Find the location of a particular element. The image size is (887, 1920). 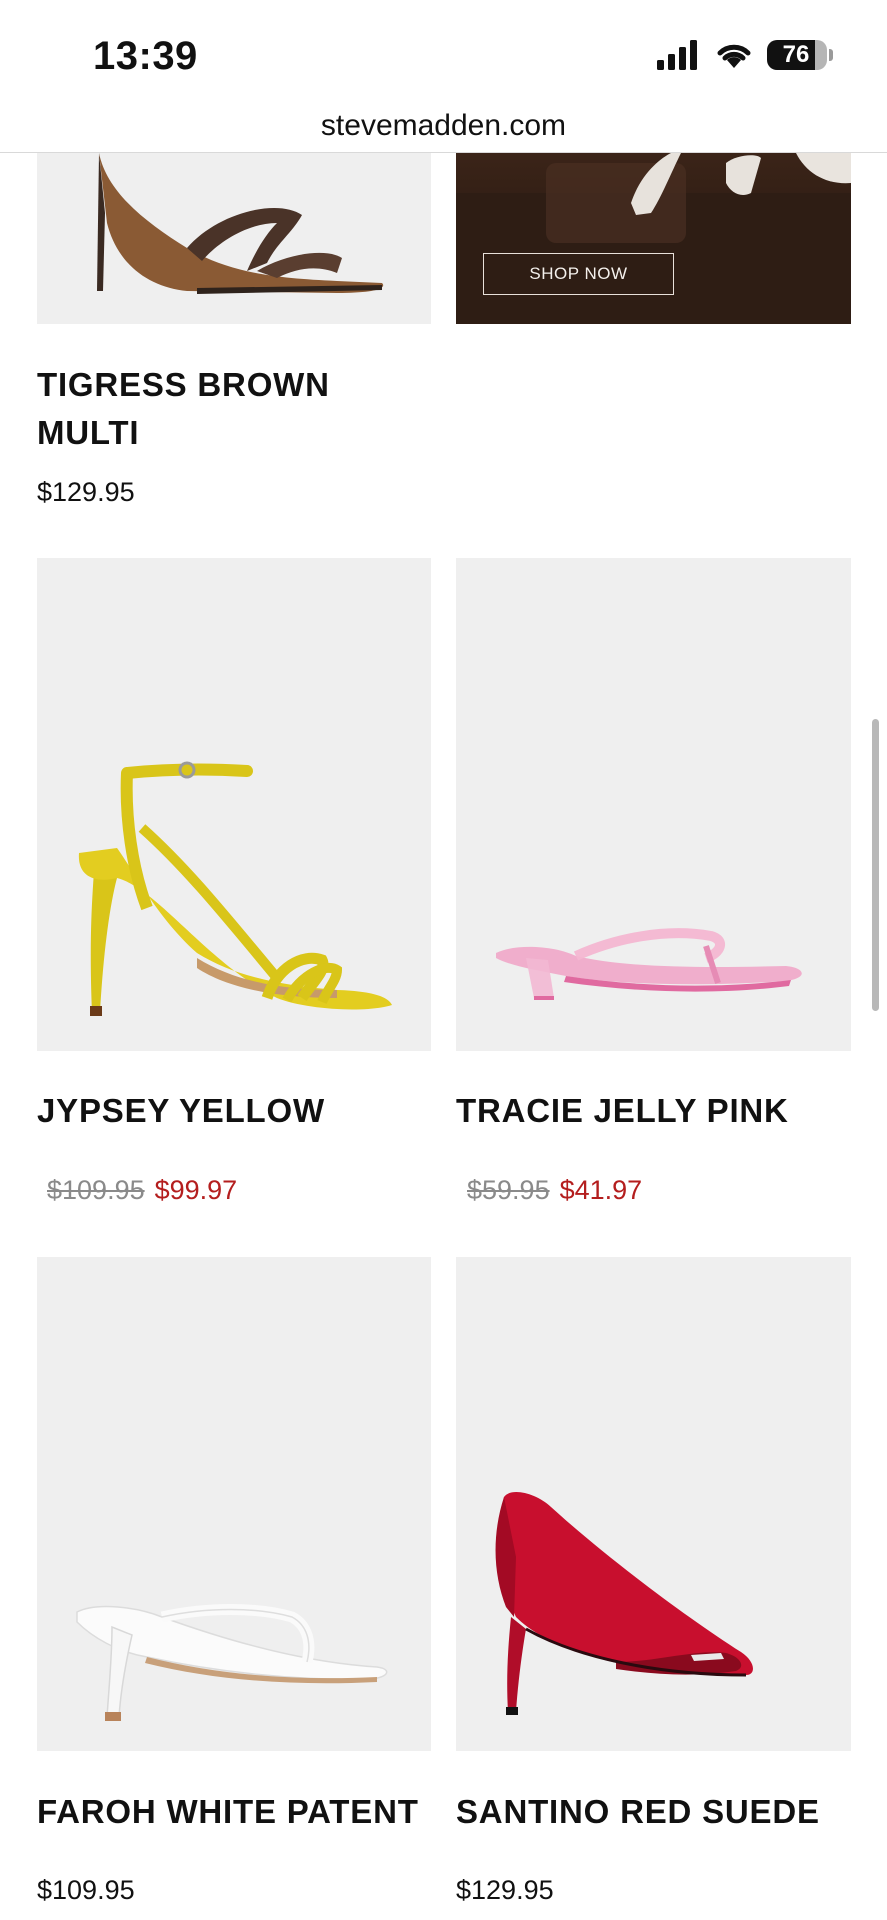

url-text: stevemadden.com is located at coordinates (443, 126).